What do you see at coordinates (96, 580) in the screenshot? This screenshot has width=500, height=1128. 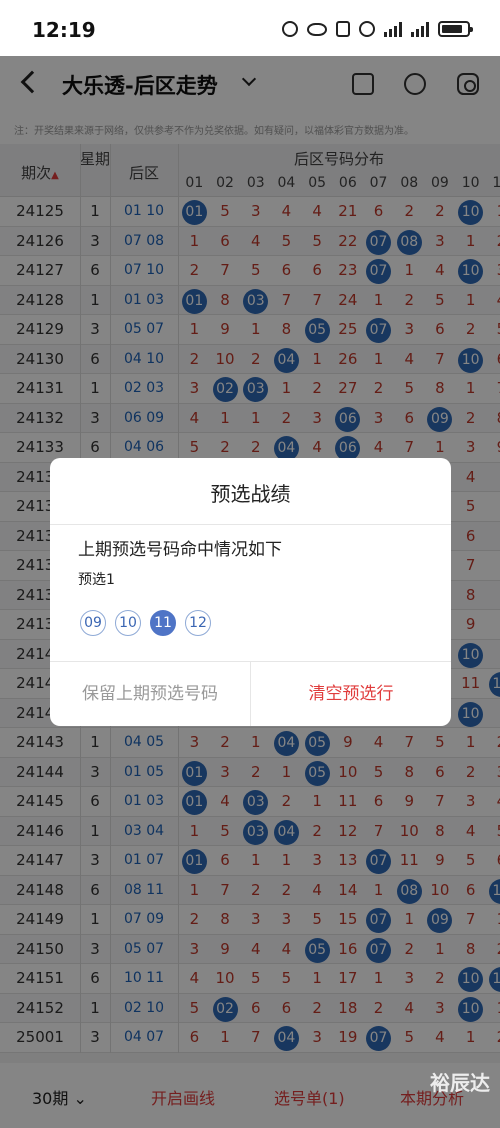 I see `preselect-label: 预选1` at bounding box center [96, 580].